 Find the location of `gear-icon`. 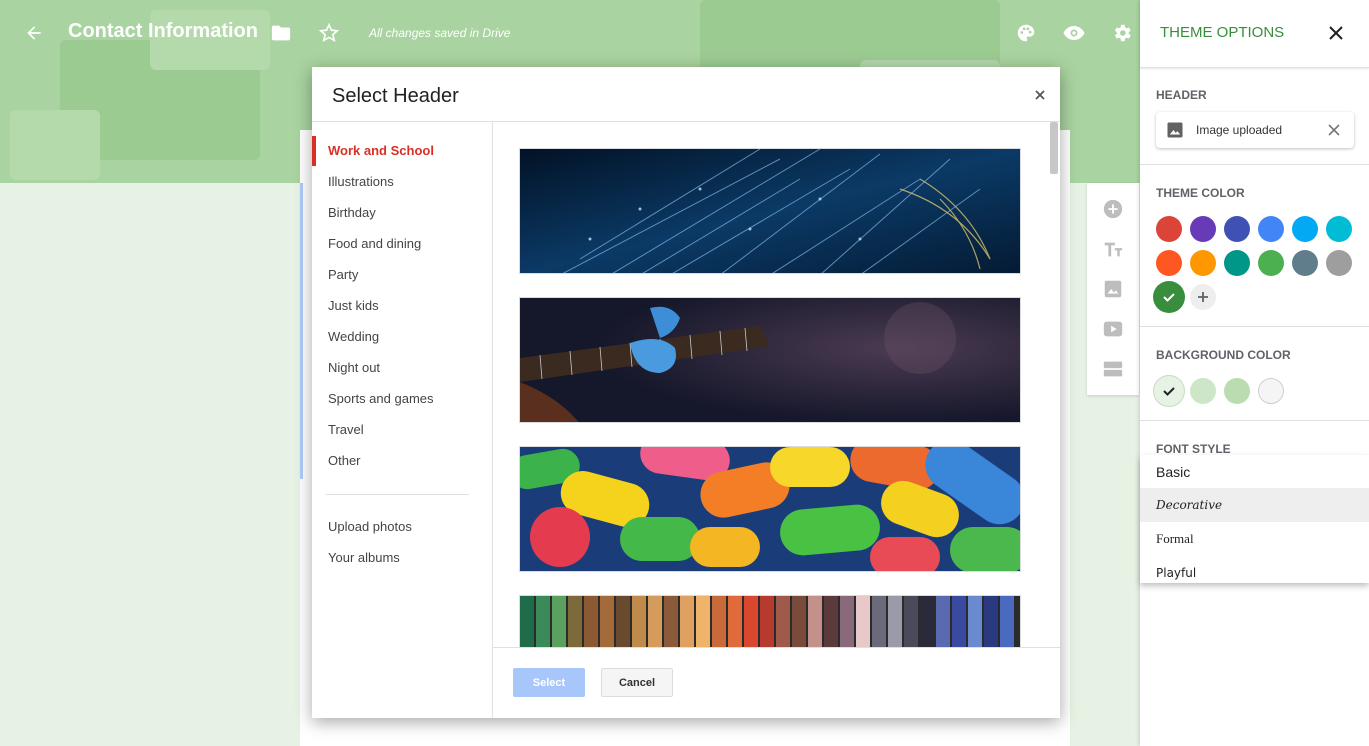

gear-icon is located at coordinates (1122, 33).